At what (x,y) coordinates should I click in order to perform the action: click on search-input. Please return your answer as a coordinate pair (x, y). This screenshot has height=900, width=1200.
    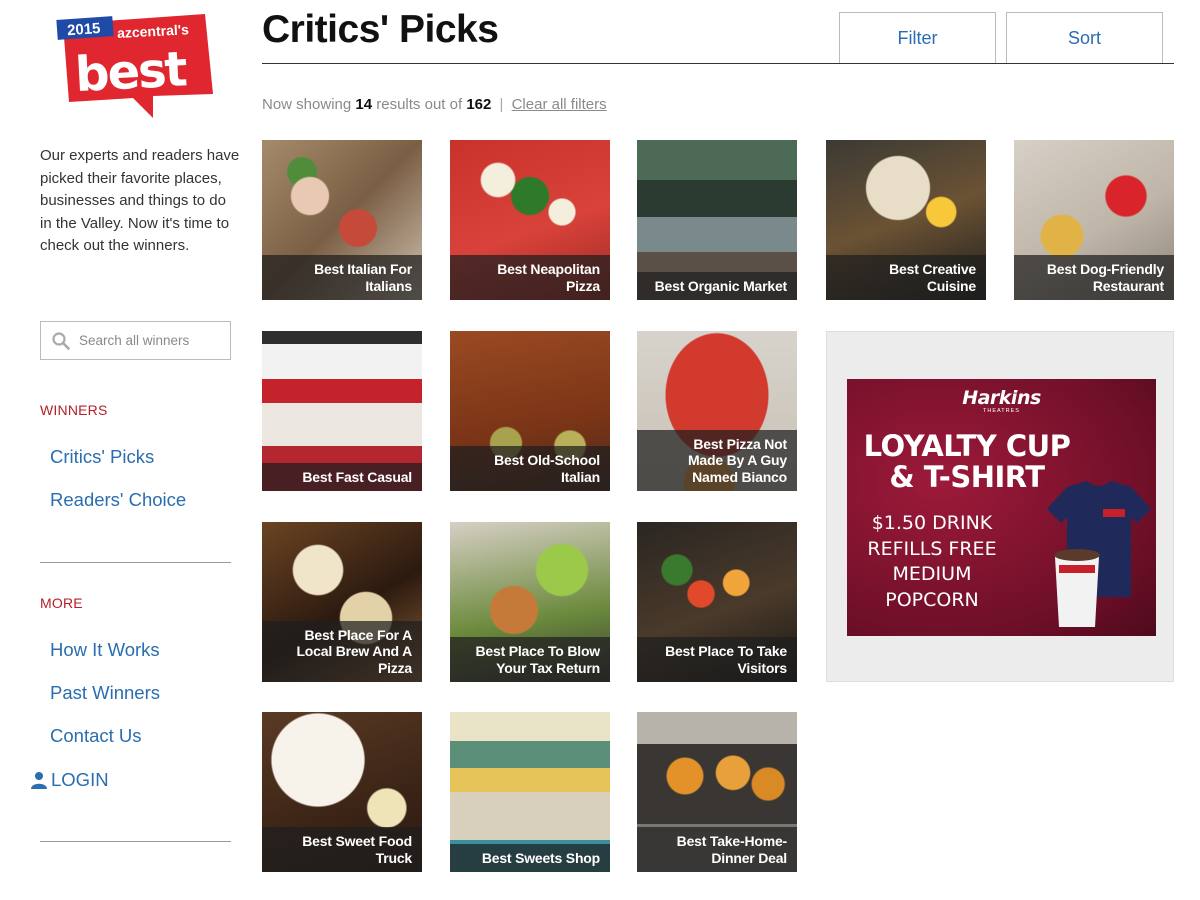
    Looking at the image, I should click on (154, 340).